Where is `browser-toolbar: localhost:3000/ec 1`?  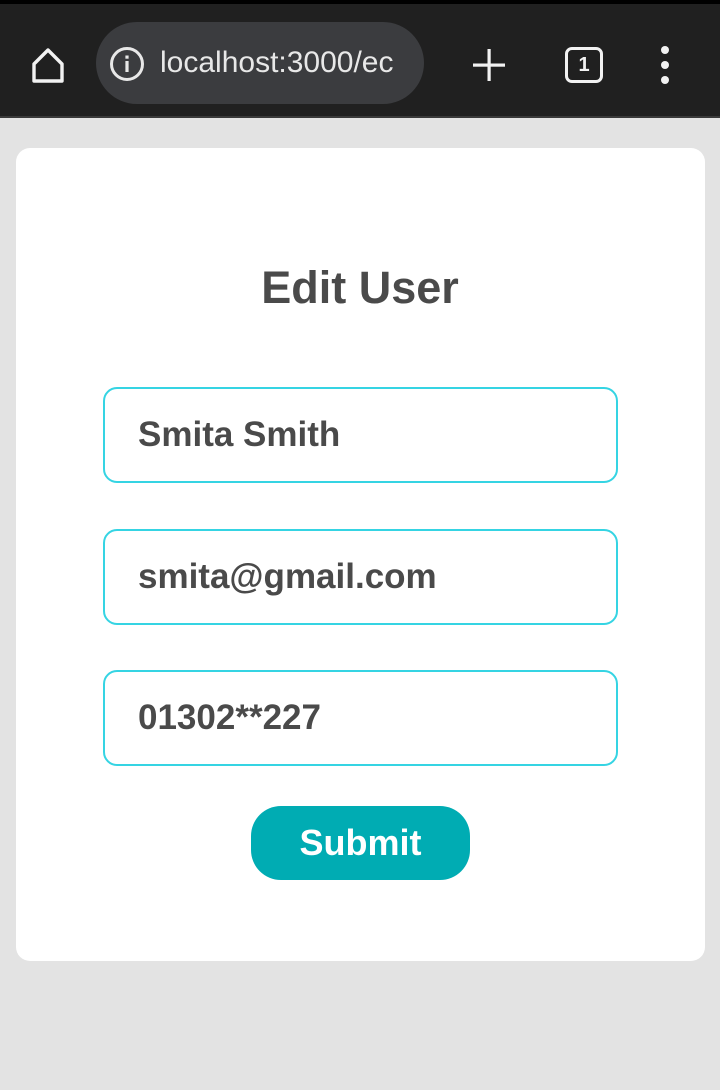 browser-toolbar: localhost:3000/ec 1 is located at coordinates (360, 59).